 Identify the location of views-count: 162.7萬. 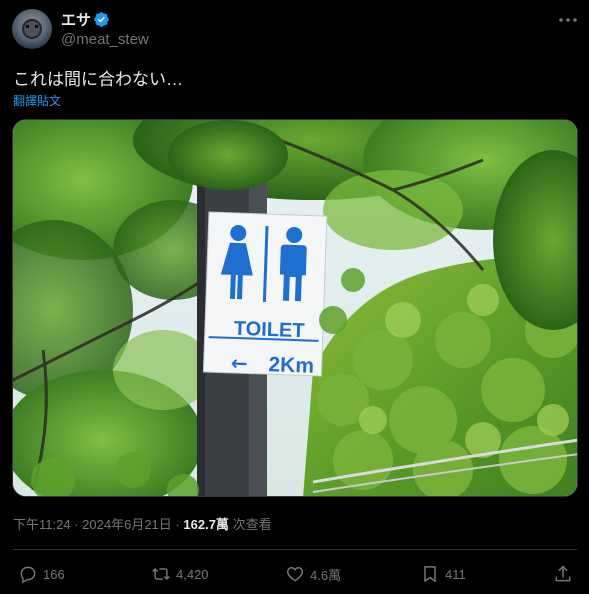
(206, 524).